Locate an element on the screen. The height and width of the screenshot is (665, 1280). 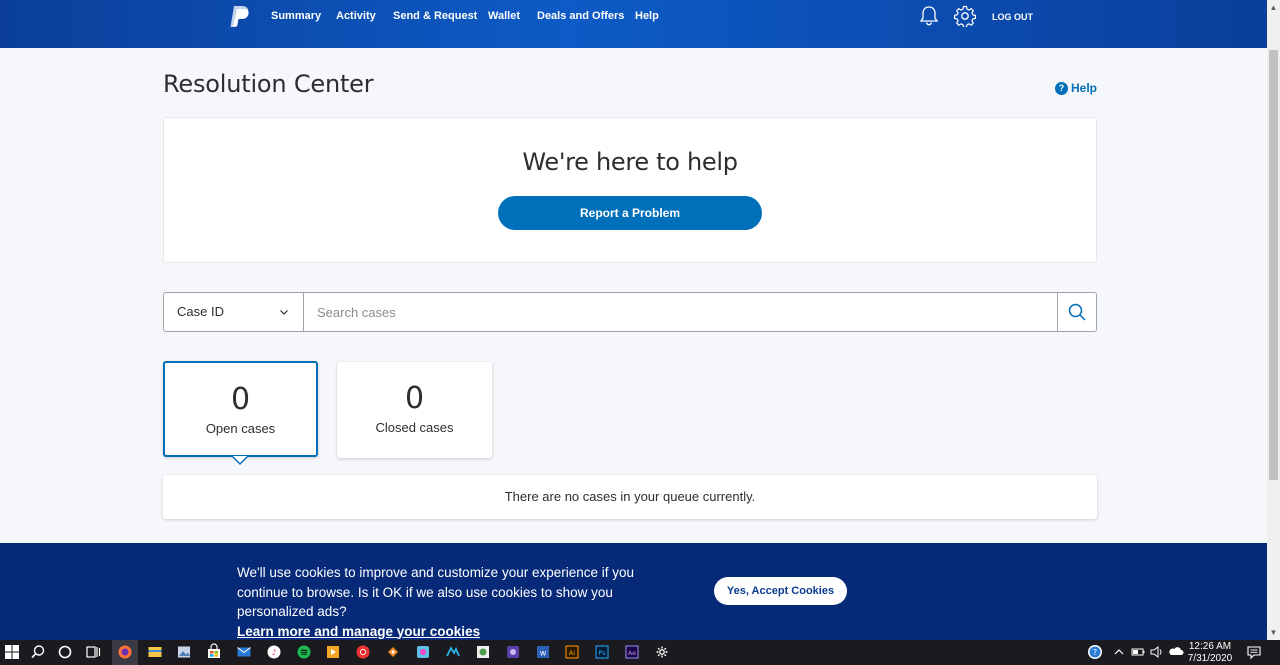
battery-icon is located at coordinates (1138, 652).